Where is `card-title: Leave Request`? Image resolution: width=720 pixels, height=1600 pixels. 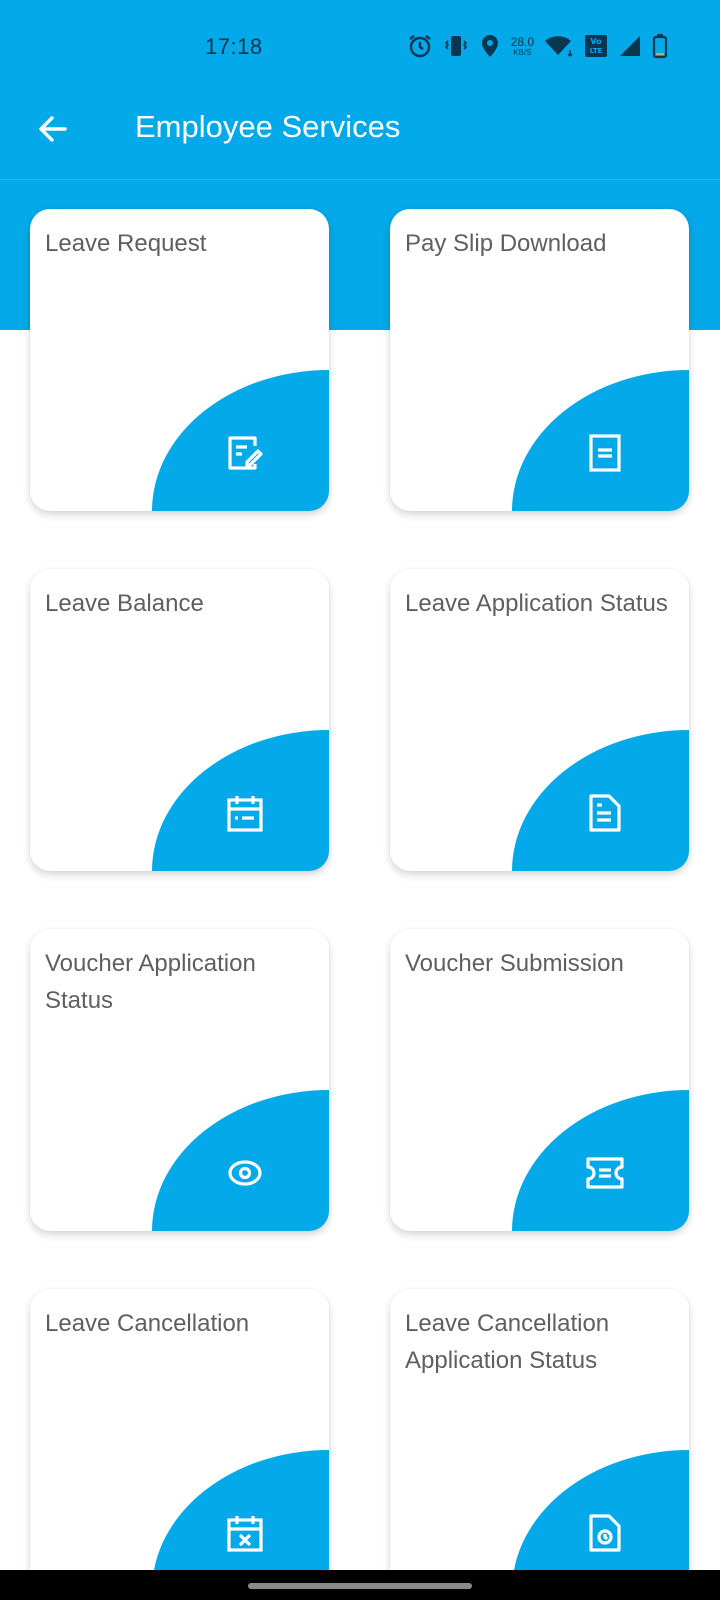 card-title: Leave Request is located at coordinates (126, 243).